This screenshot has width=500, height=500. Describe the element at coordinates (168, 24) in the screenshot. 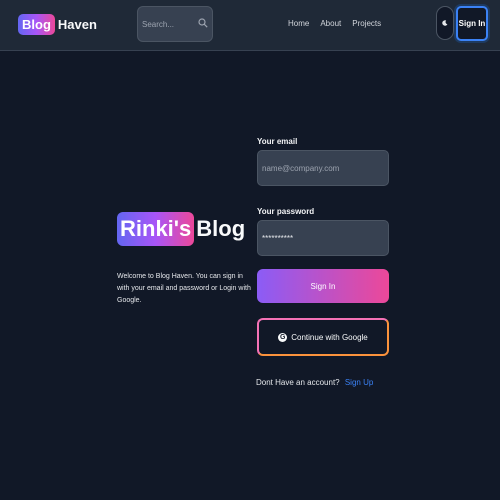

I see `search-input` at that location.